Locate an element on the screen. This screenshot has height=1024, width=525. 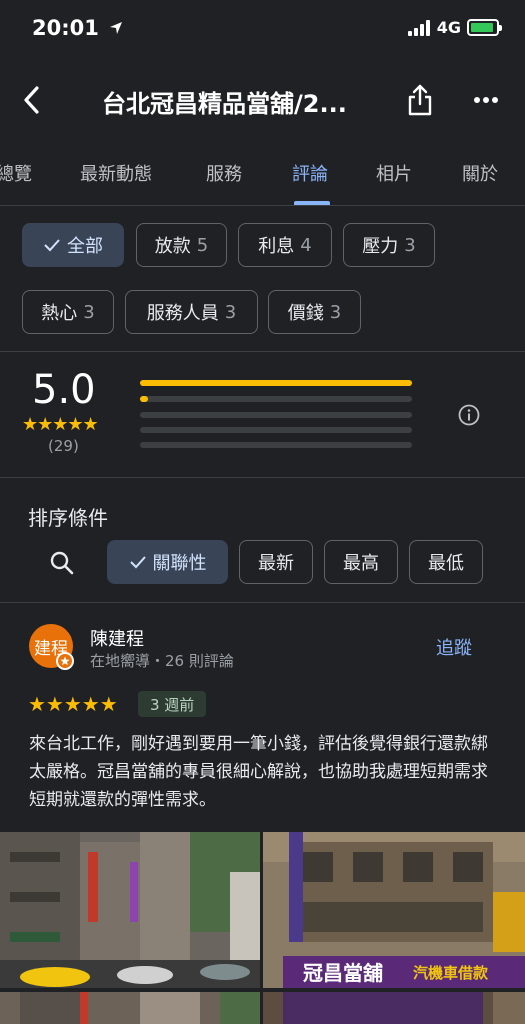
tab-reviews: 評論 is located at coordinates (310, 173).